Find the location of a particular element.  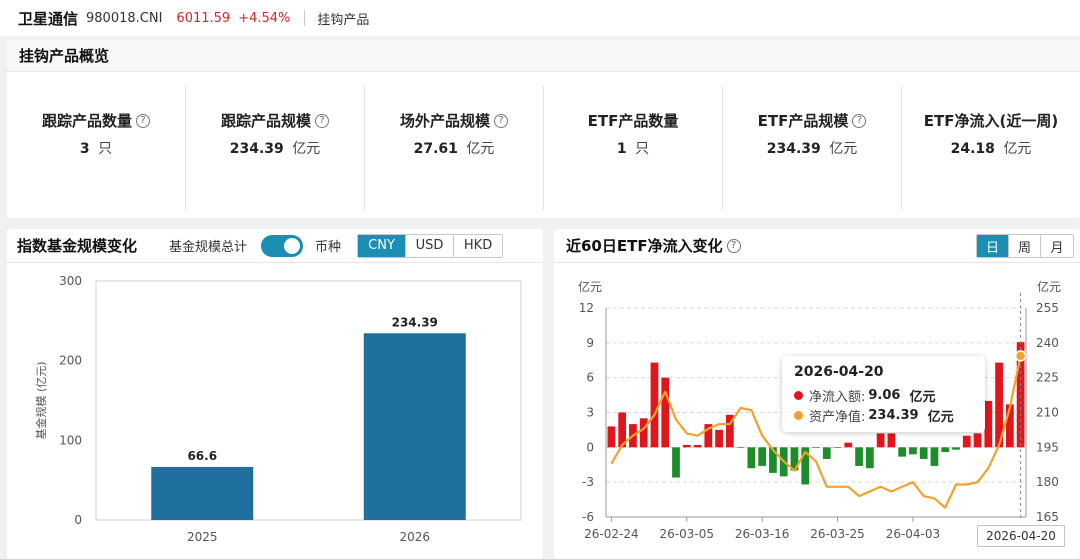

stat-card: ETF产品规模? 234.39 亿元 is located at coordinates (812, 148).